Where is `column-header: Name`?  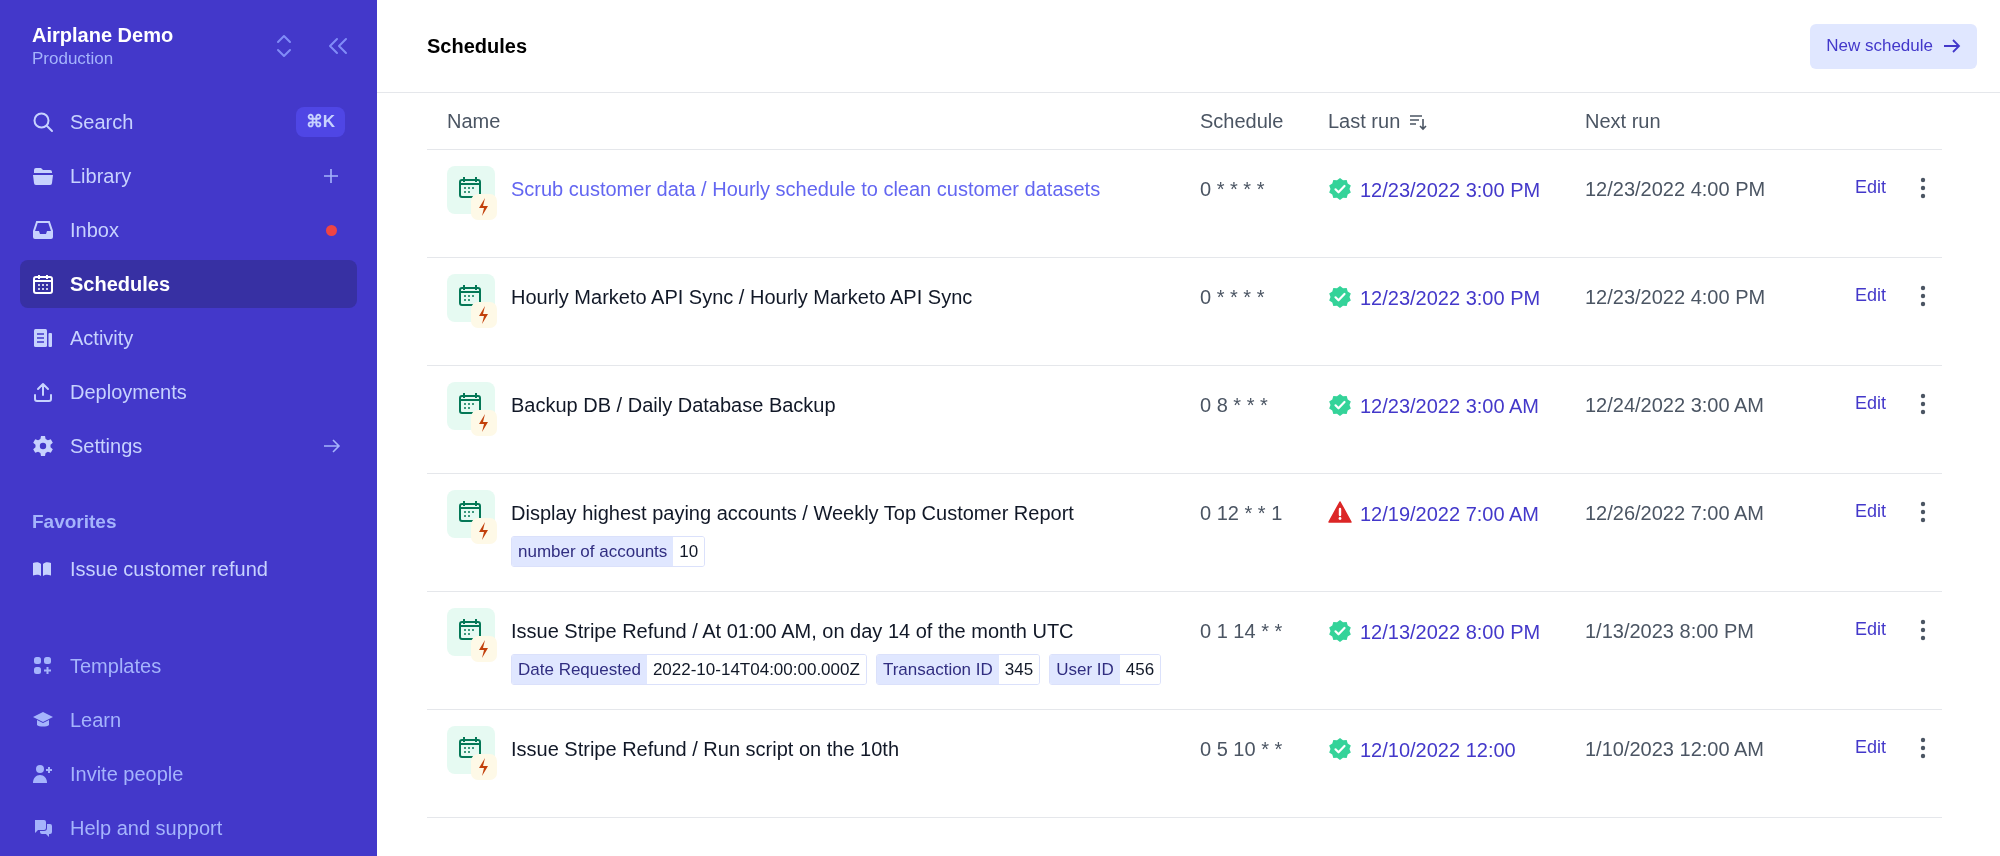
column-header: Name is located at coordinates (813, 121).